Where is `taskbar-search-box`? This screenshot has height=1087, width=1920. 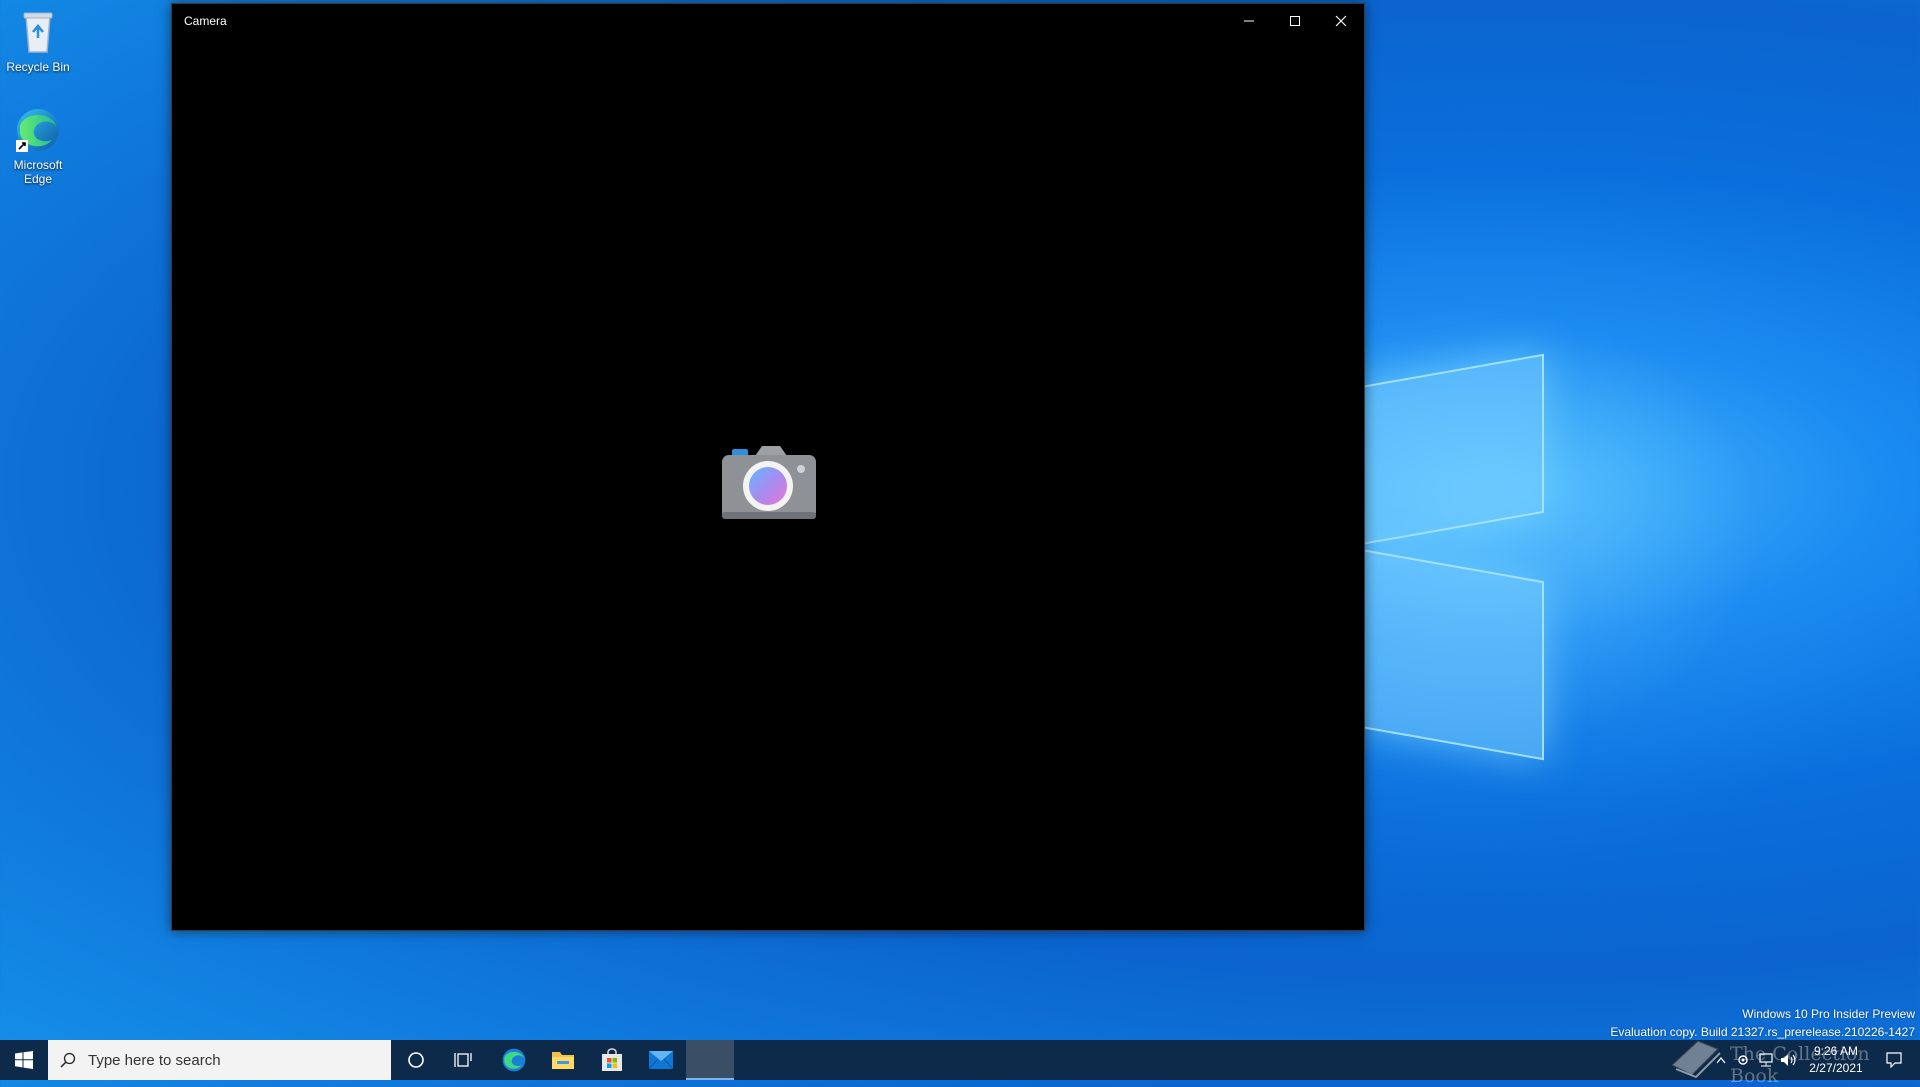
taskbar-search-box is located at coordinates (219, 1060).